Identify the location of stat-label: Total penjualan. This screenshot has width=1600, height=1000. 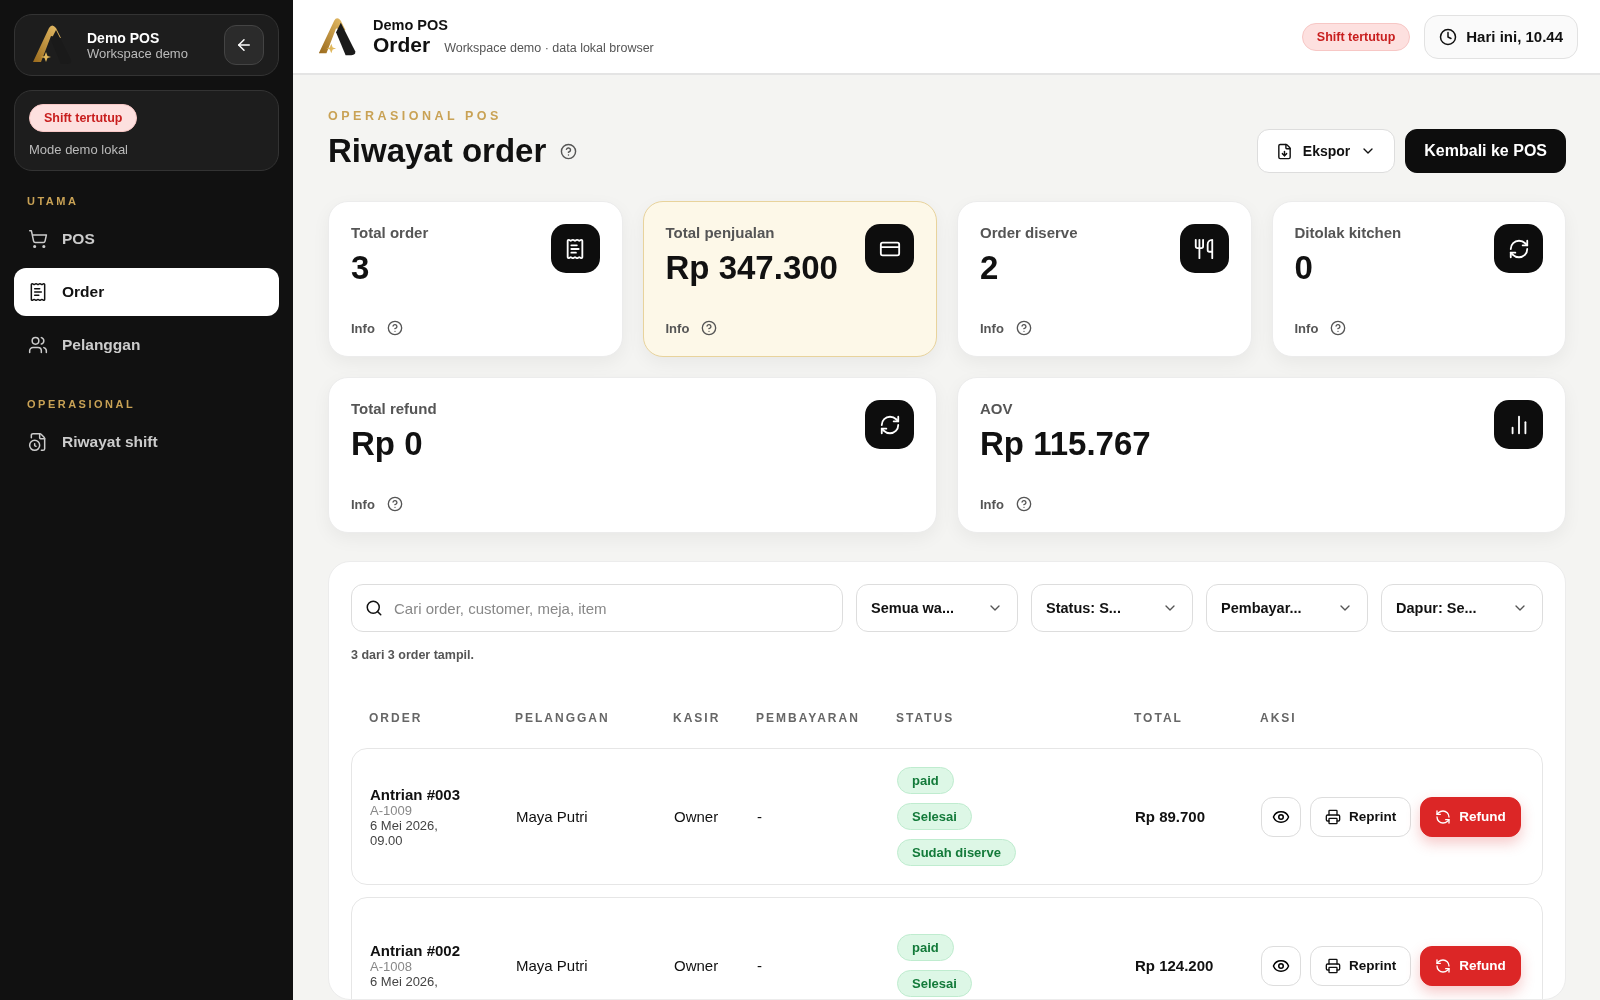
(720, 232).